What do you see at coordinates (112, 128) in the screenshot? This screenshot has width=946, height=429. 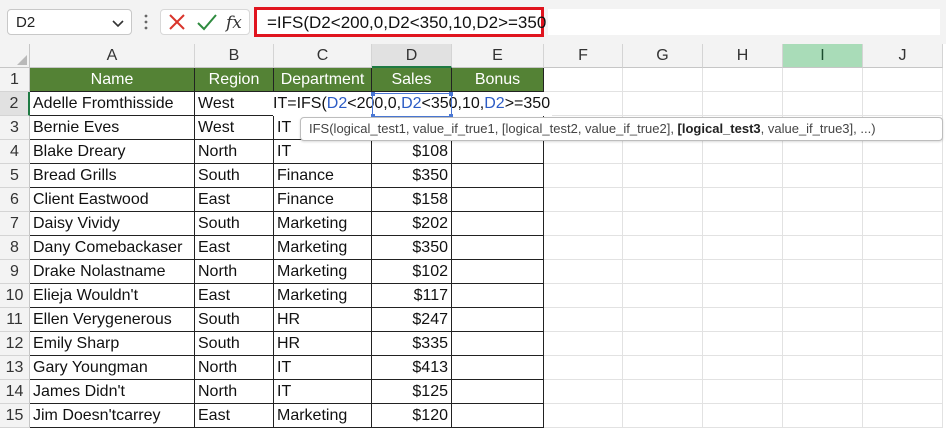 I see `table-cell-name: Bernie Eves` at bounding box center [112, 128].